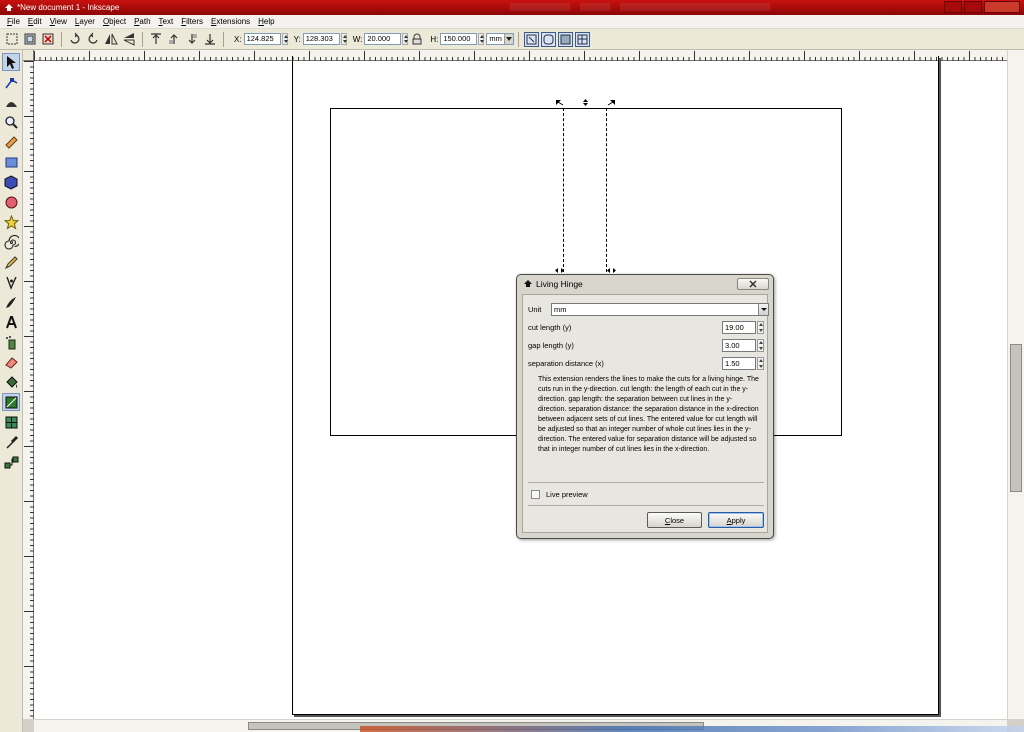 The width and height of the screenshot is (1024, 732). Describe the element at coordinates (459, 39) in the screenshot. I see `height-input: 150.000` at that location.